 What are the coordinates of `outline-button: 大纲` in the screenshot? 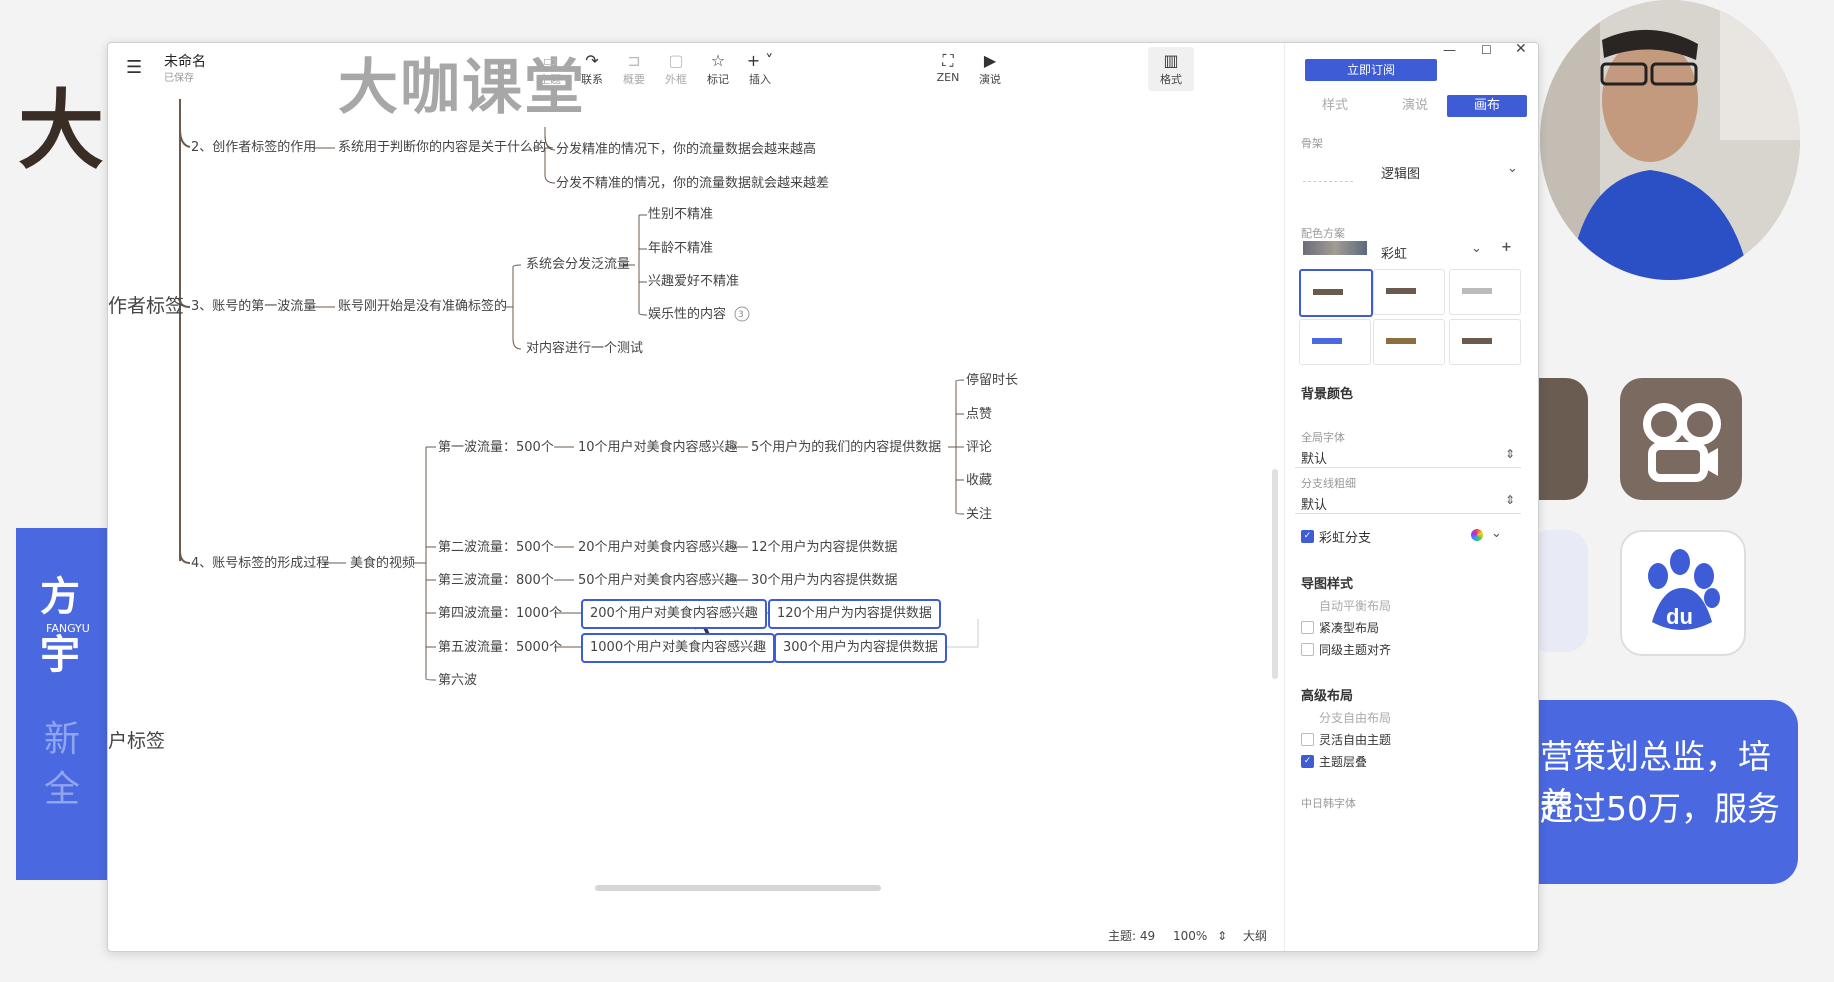 It's located at (1255, 936).